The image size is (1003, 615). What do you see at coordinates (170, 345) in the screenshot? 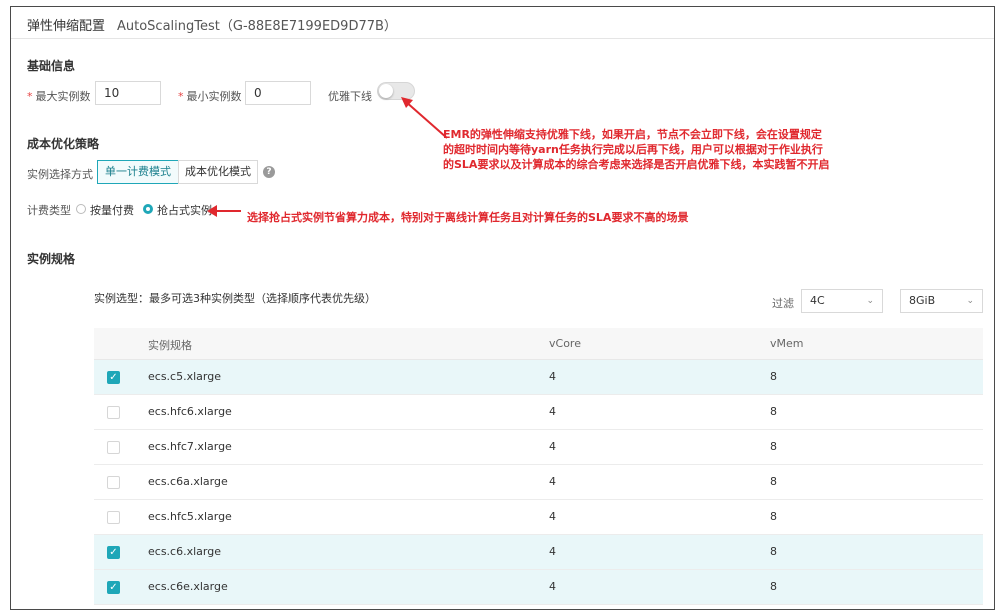
I see `column-header-spec: 实例规格` at bounding box center [170, 345].